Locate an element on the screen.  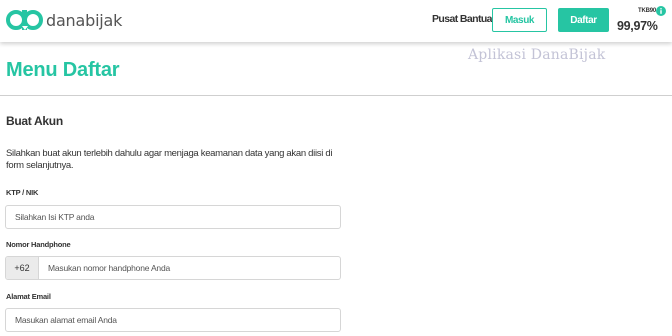
brand-name: danabijak is located at coordinates (84, 20).